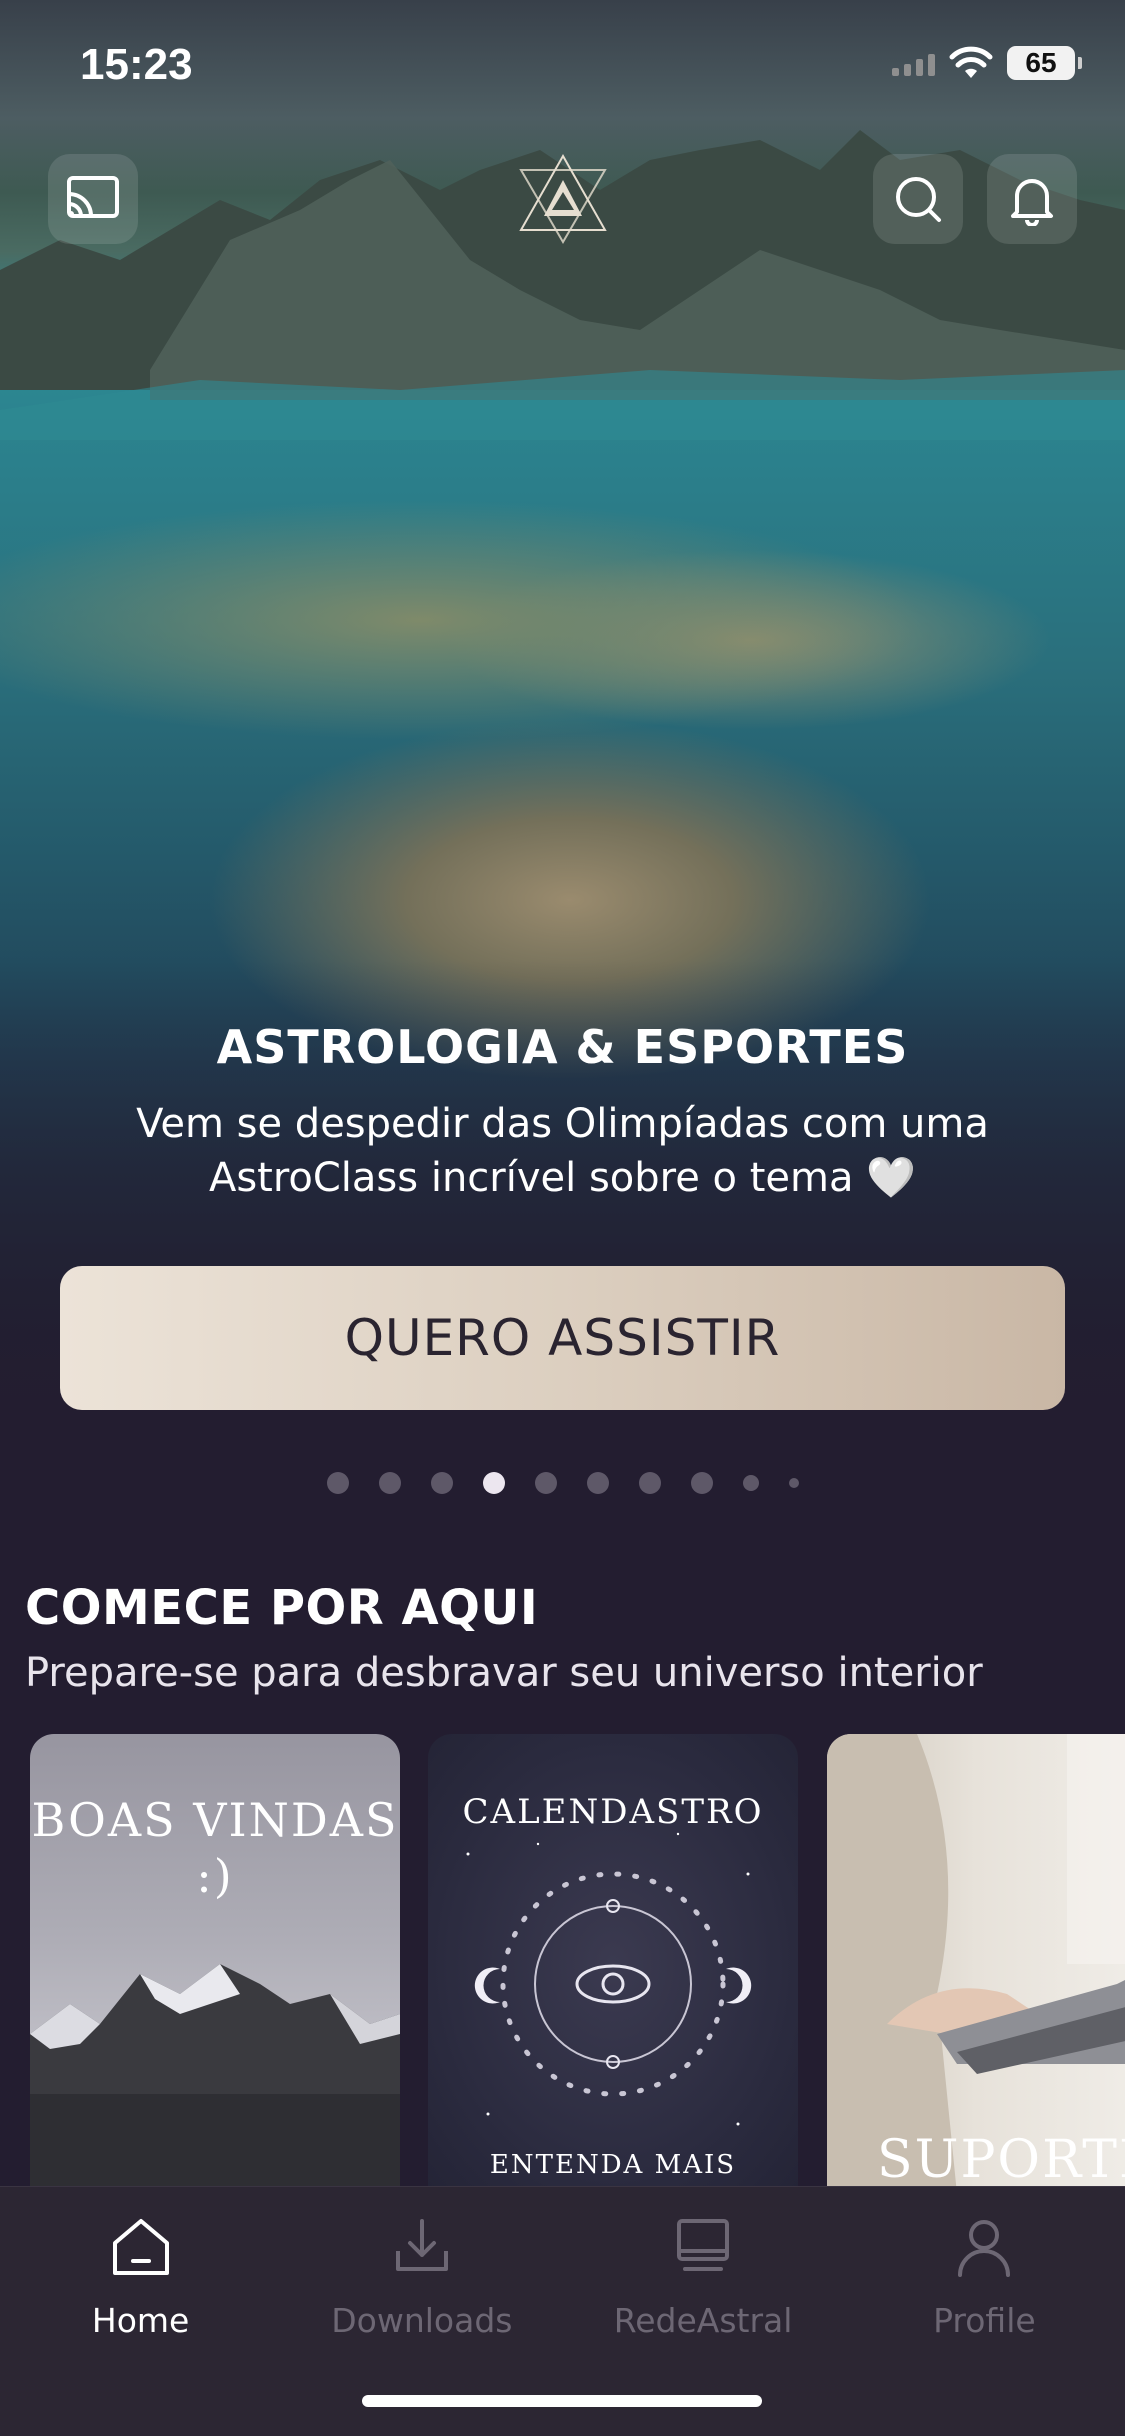 This screenshot has height=2436, width=1125. I want to click on welcome-card-title: BOAS VINDAS :), so click(215, 1848).